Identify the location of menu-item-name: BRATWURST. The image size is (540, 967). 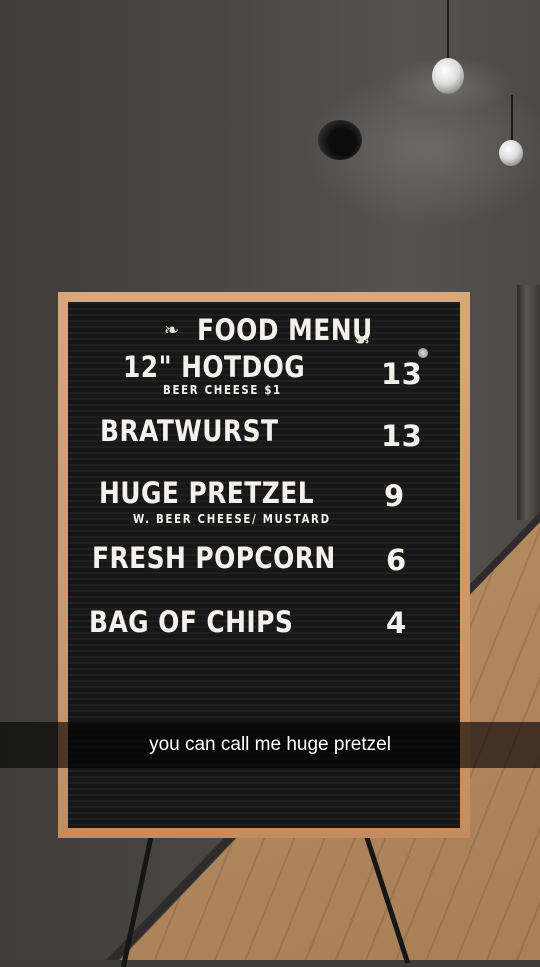
(189, 431).